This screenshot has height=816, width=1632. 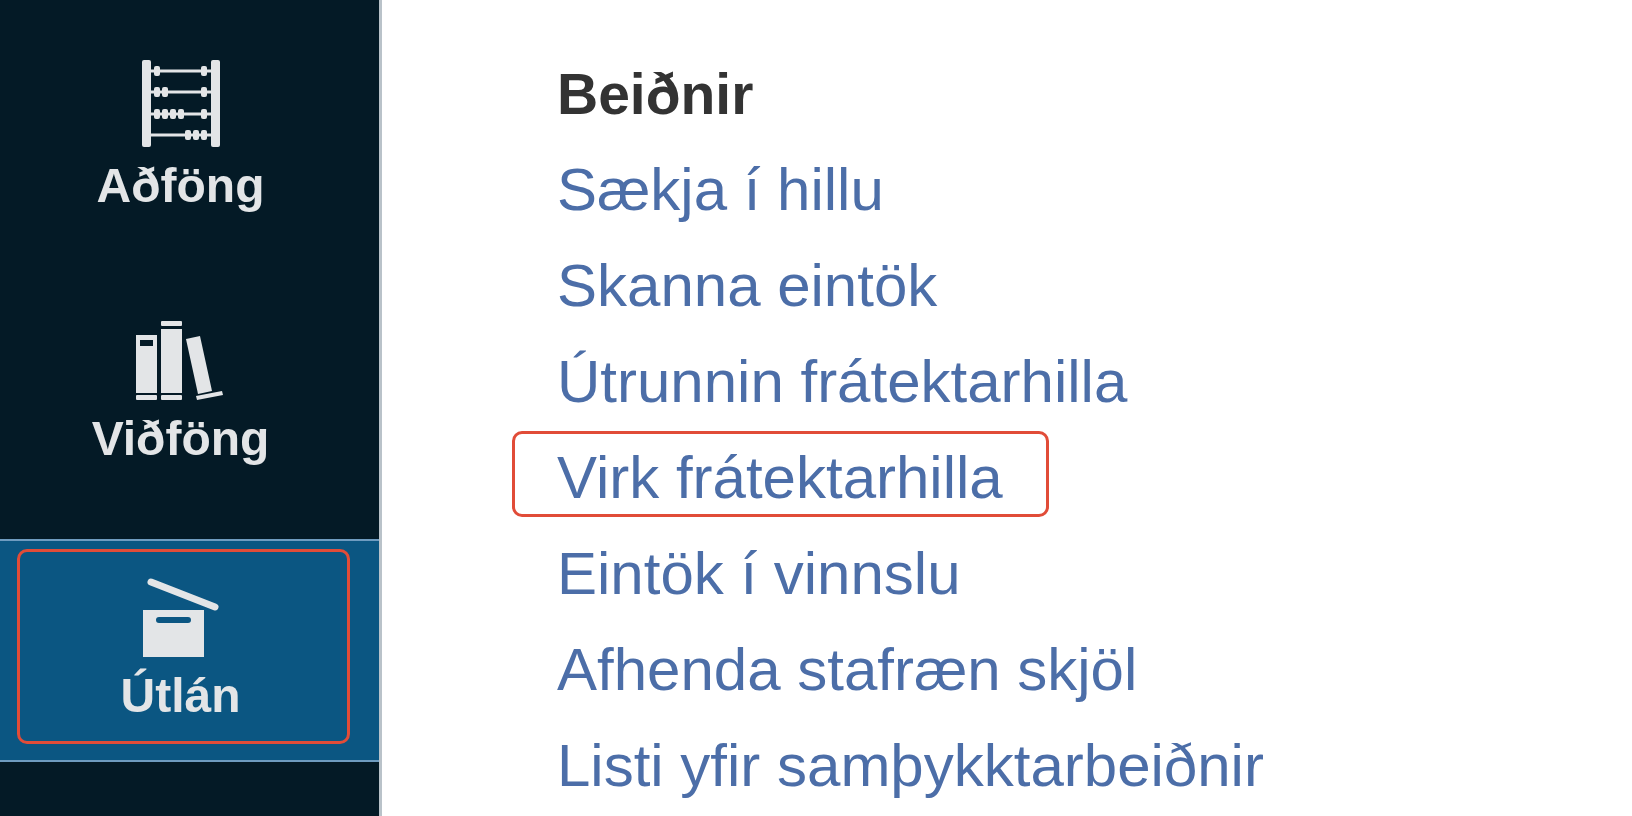 What do you see at coordinates (180, 360) in the screenshot?
I see `books-icon` at bounding box center [180, 360].